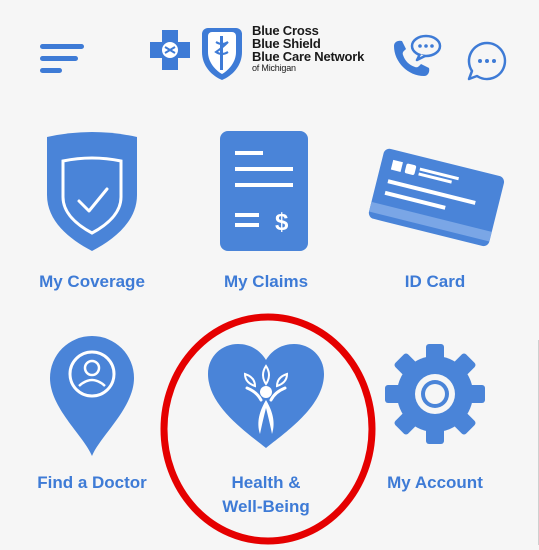  What do you see at coordinates (266, 190) in the screenshot?
I see `claims-document-icon: $` at bounding box center [266, 190].